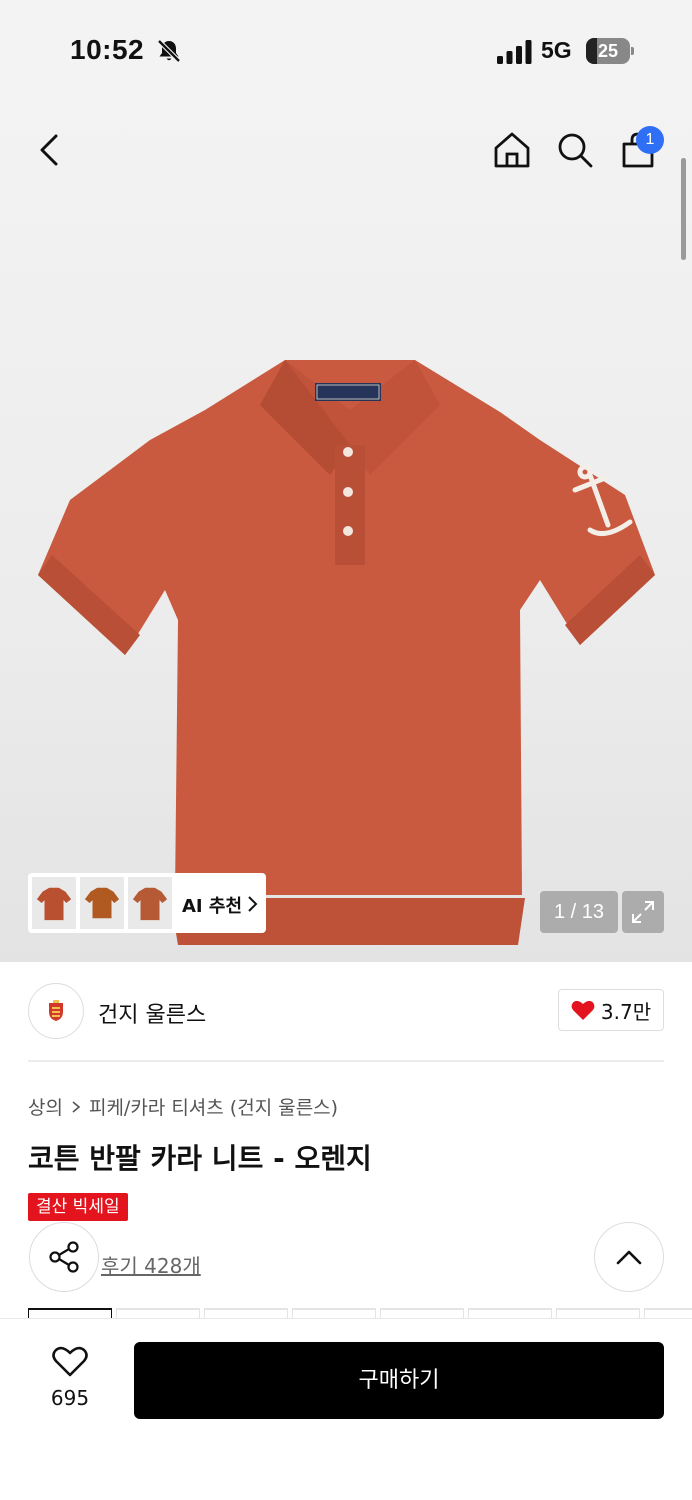 This screenshot has width=692, height=1500. Describe the element at coordinates (399, 1380) in the screenshot. I see `buy-button: 구매하기` at that location.